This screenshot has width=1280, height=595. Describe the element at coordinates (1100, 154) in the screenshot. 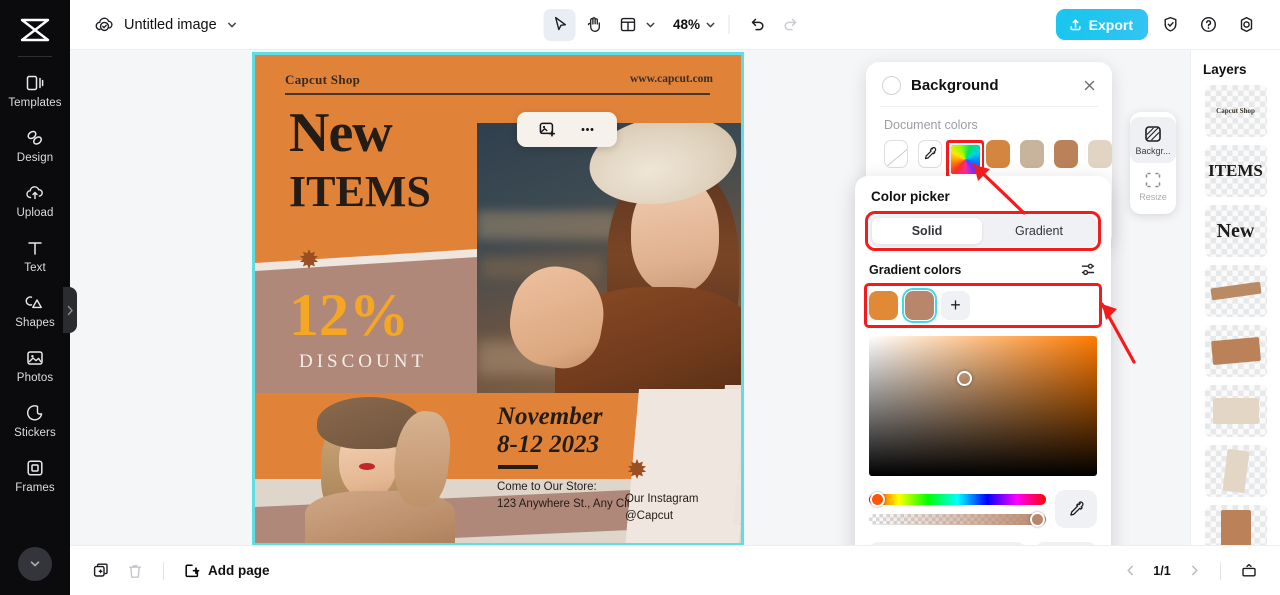

I see `doc-color-cream-swatch` at that location.